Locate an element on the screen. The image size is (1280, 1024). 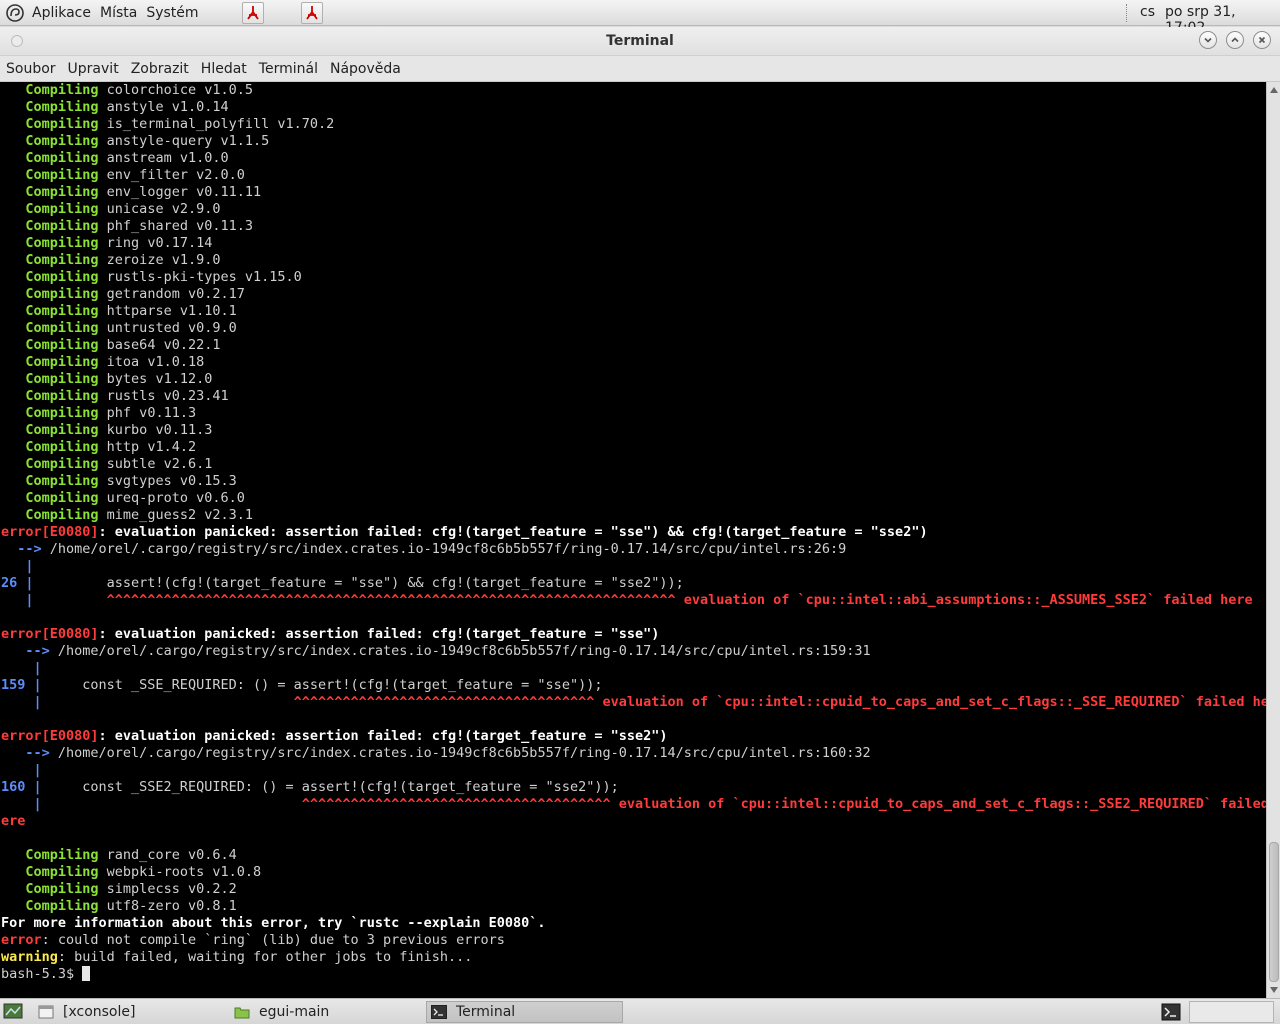
terminal-text: base64 v0.22.1 is located at coordinates (159, 345).